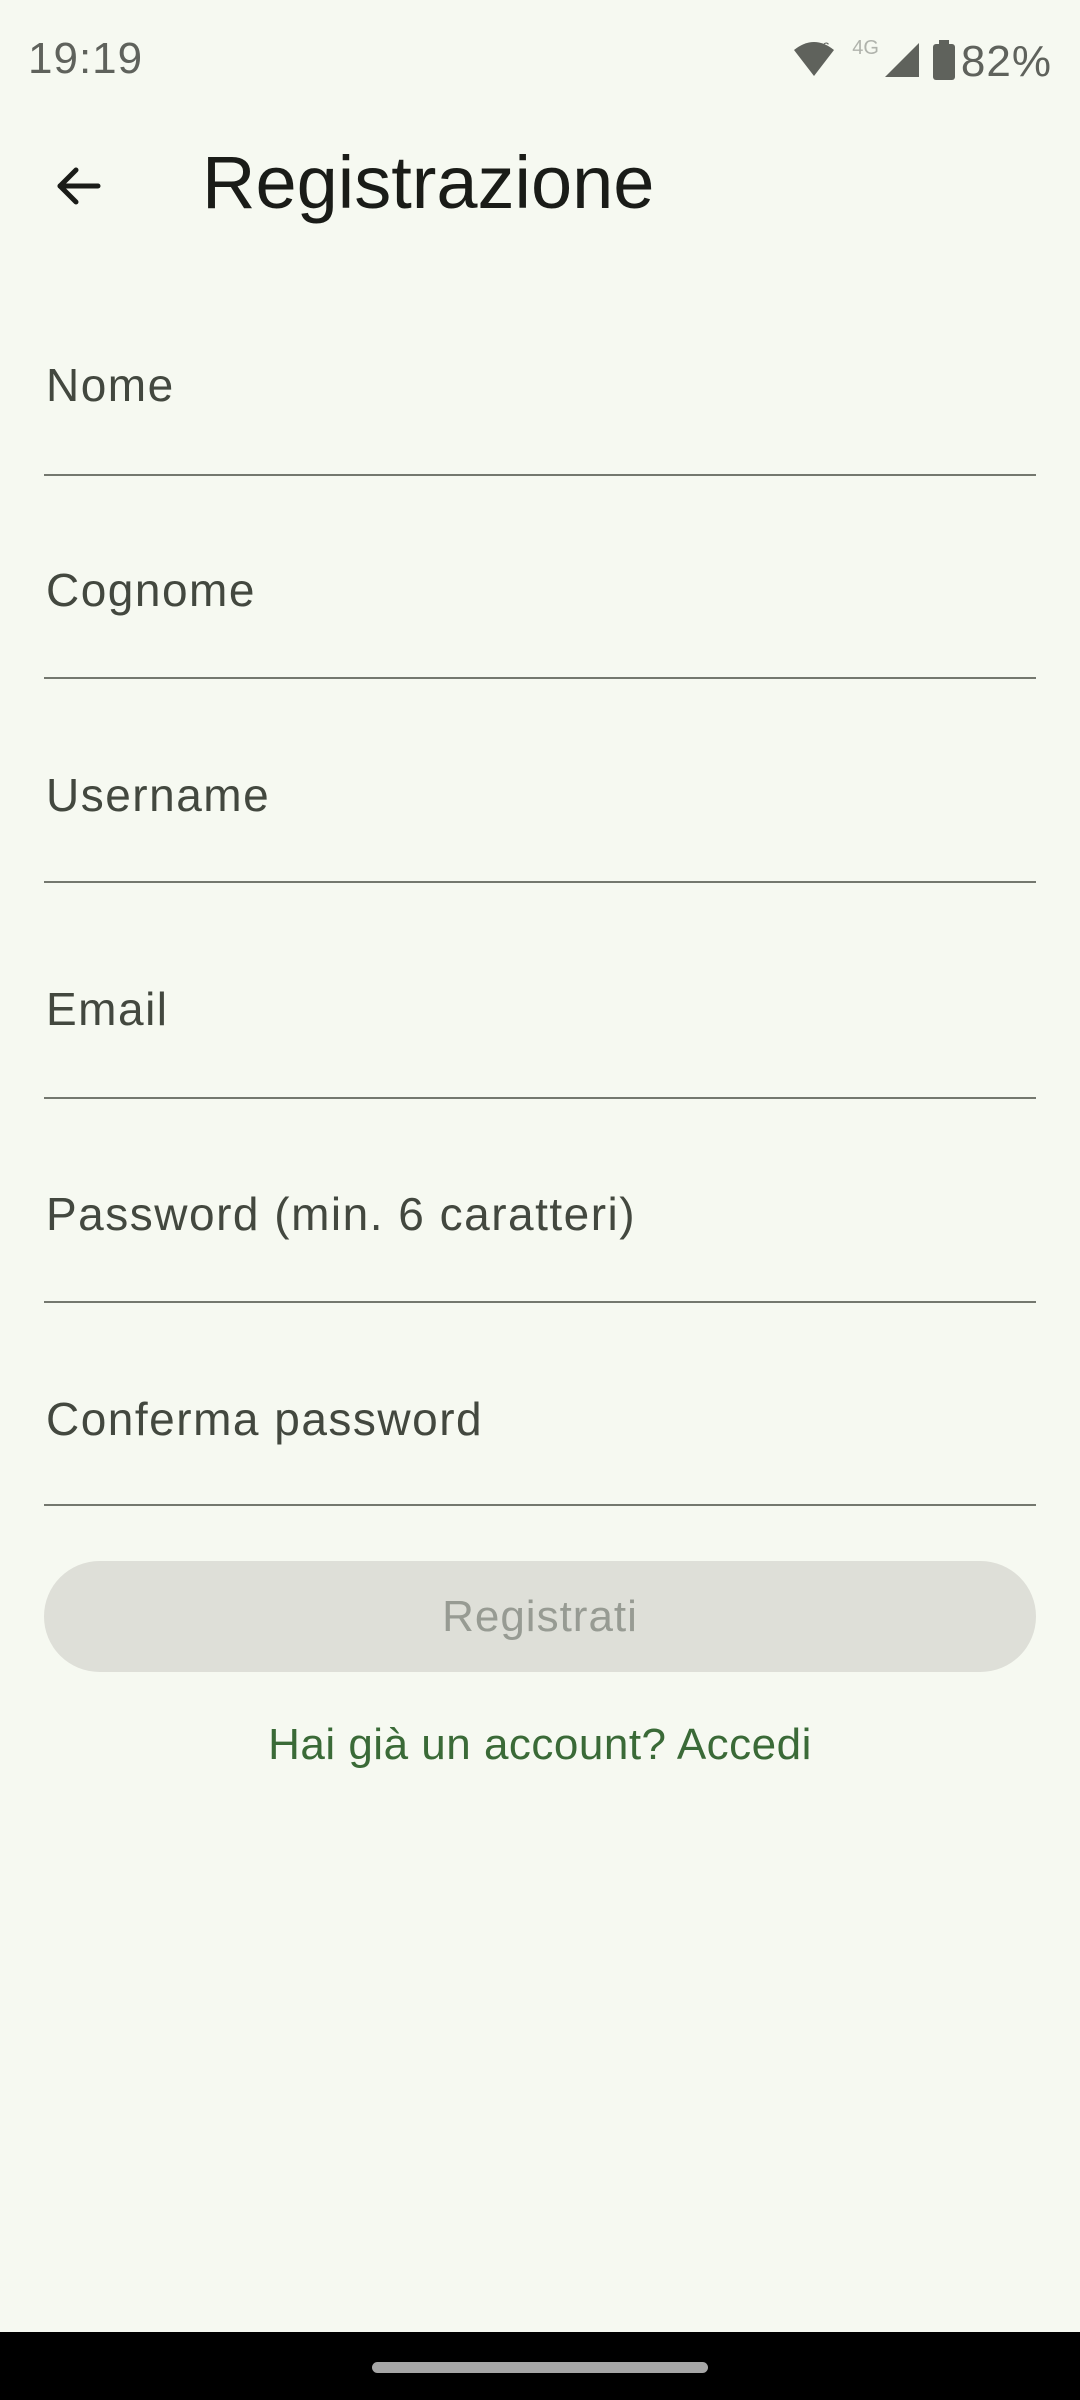  What do you see at coordinates (540, 63) in the screenshot?
I see `status-bar: 19:19 6 4G 82%` at bounding box center [540, 63].